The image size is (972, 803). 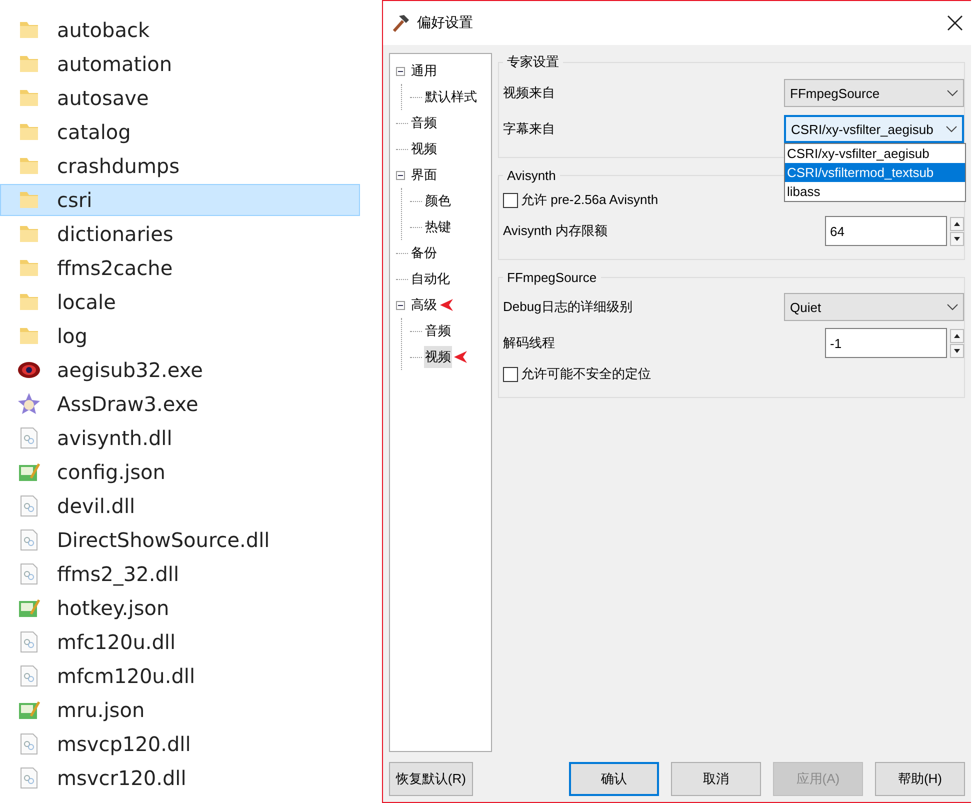 What do you see at coordinates (613, 779) in the screenshot?
I see `dialog-button: 确认` at bounding box center [613, 779].